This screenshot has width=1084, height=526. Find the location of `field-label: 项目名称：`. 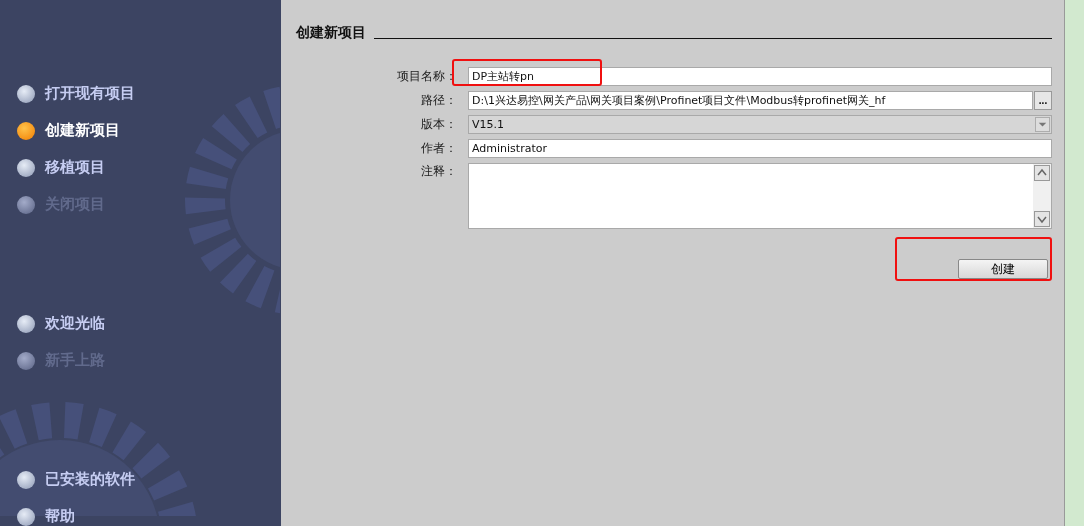

field-label: 项目名称： is located at coordinates (427, 76).